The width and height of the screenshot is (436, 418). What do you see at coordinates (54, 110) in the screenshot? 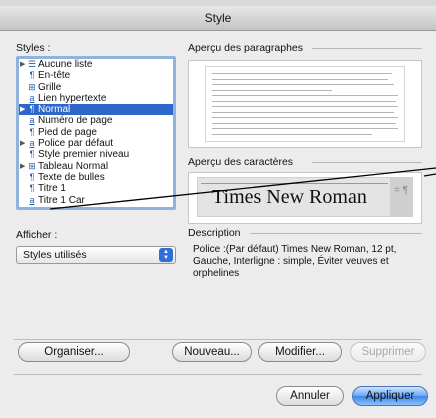
I see `style-list-item-label: Normal` at bounding box center [54, 110].